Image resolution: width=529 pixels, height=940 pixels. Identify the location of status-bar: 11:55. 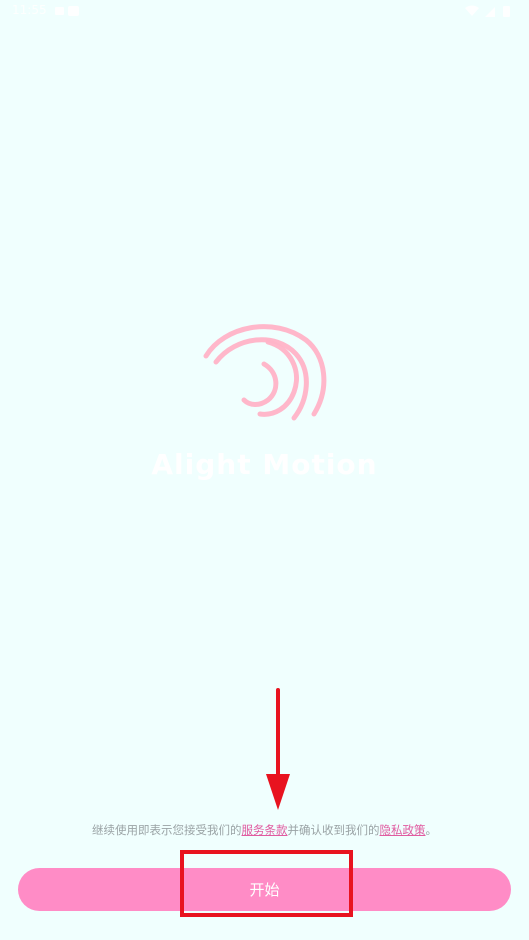
(264, 11).